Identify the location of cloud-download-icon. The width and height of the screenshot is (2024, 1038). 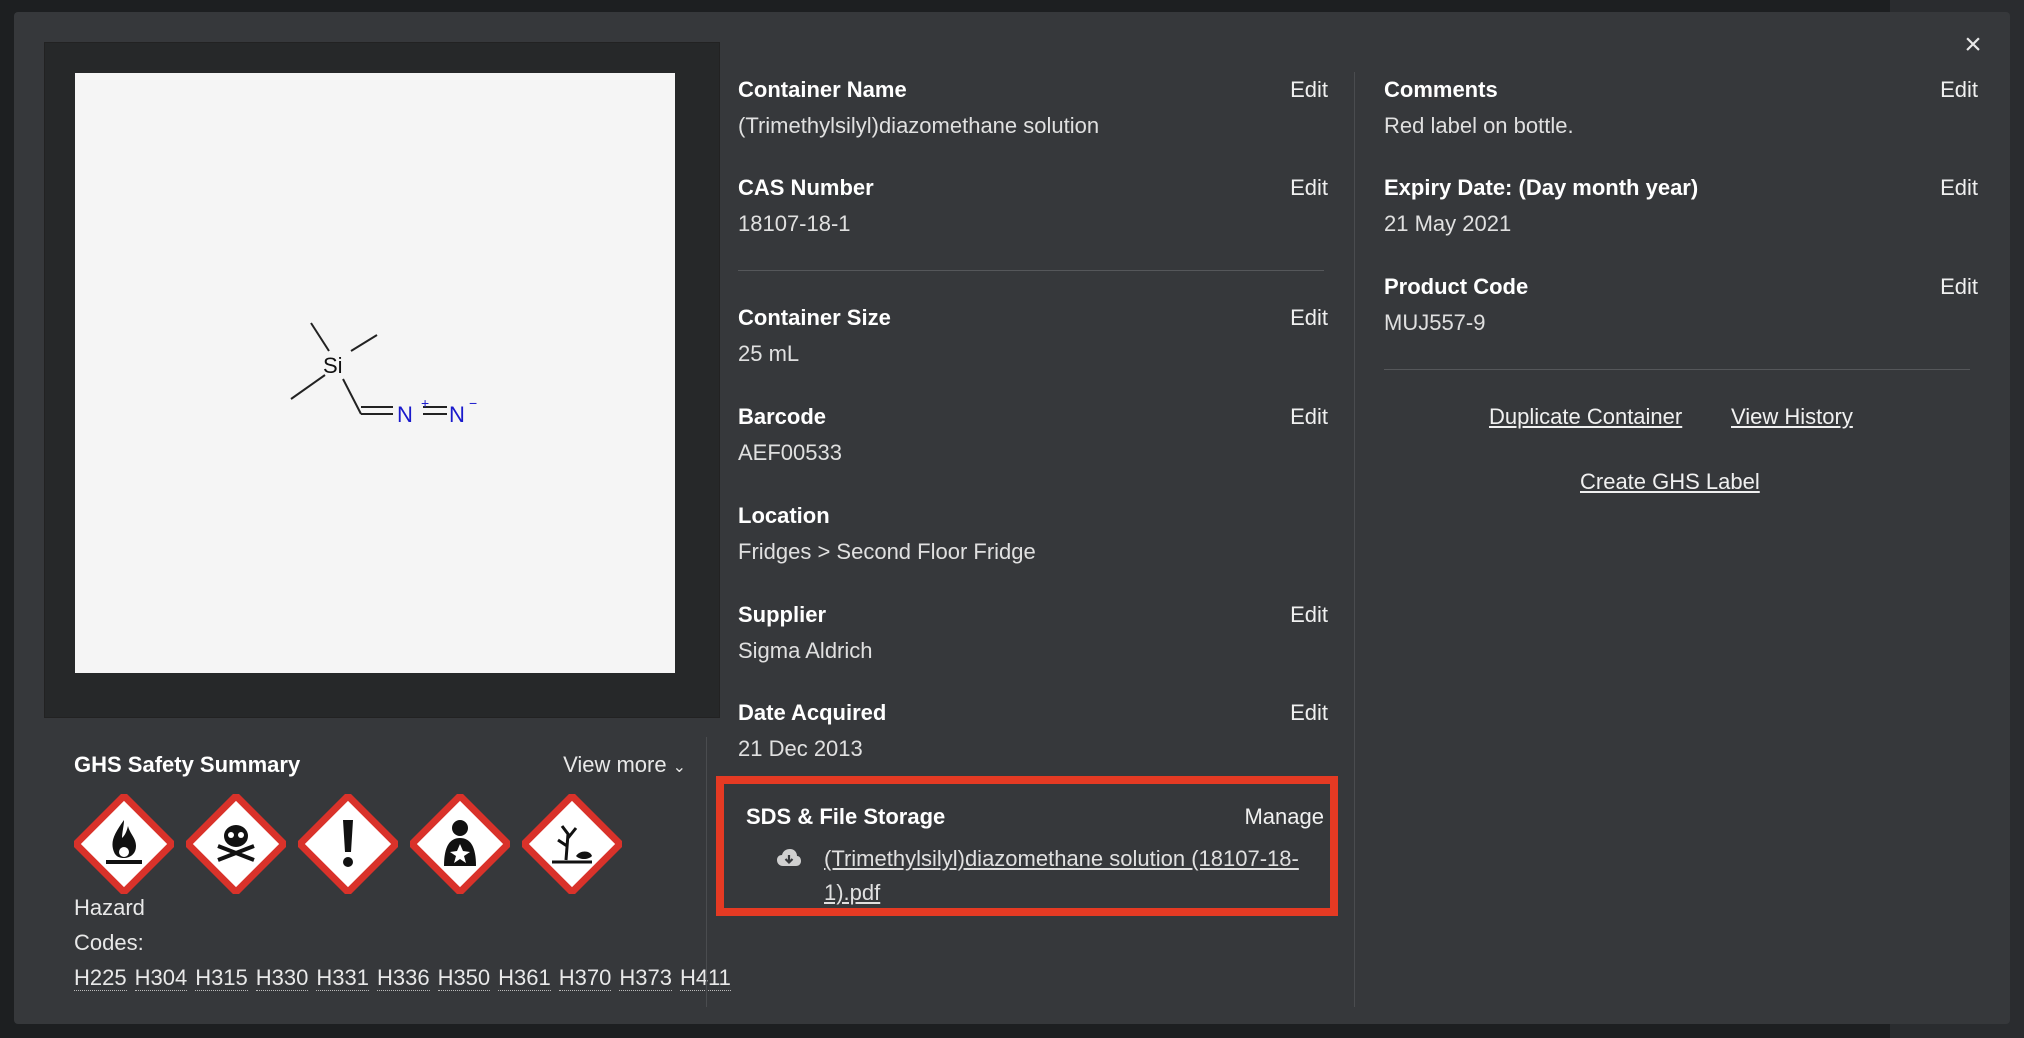
(789, 859).